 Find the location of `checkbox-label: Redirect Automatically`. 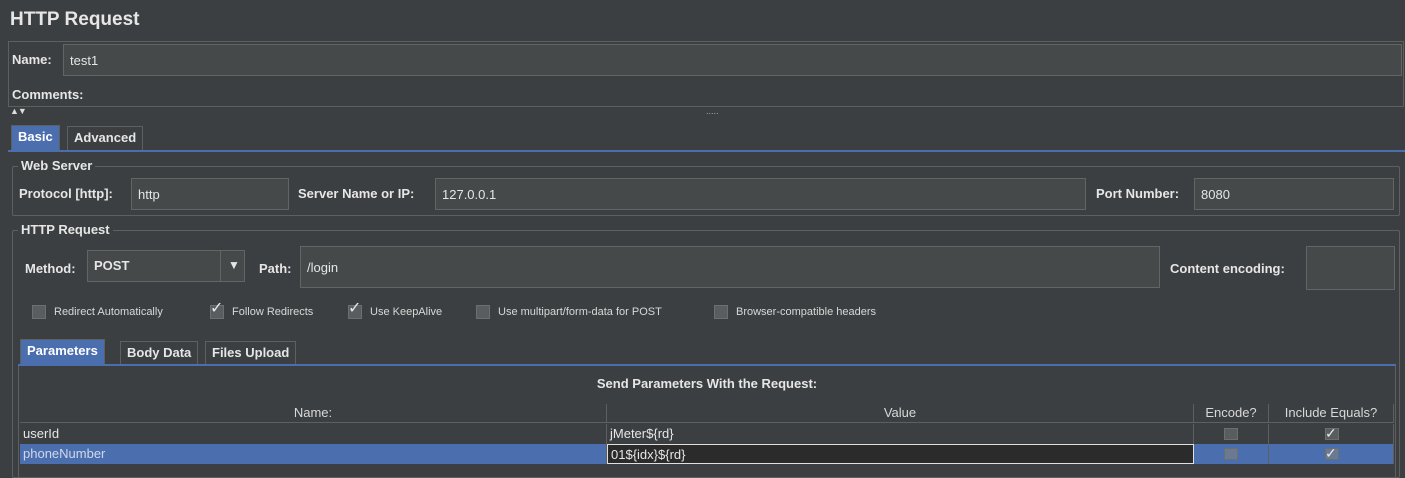

checkbox-label: Redirect Automatically is located at coordinates (108, 312).